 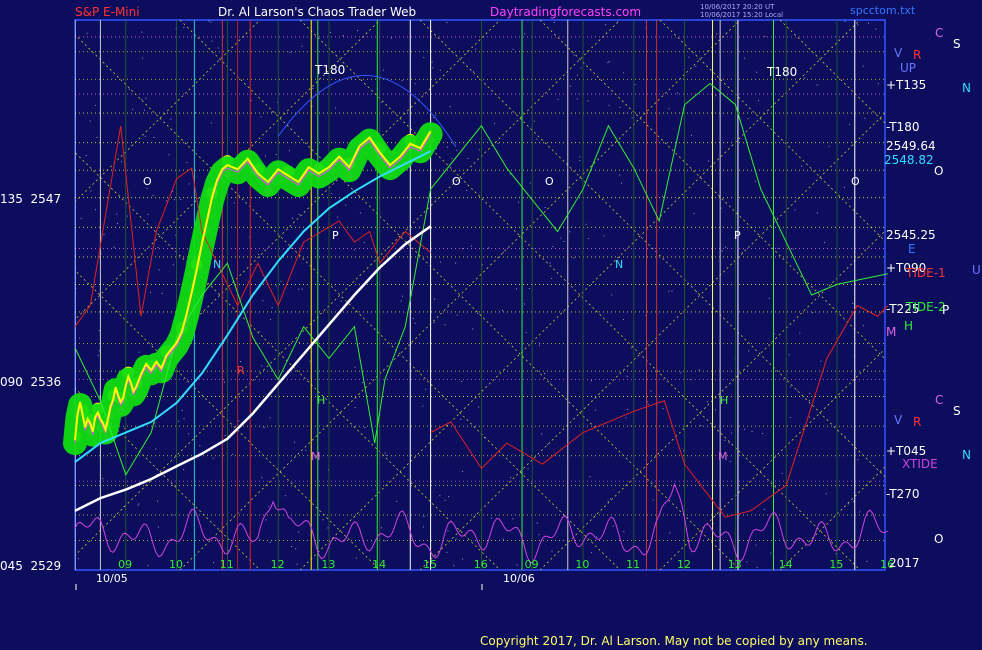 I want to click on chart-title: S&P E-Mini, so click(x=107, y=12).